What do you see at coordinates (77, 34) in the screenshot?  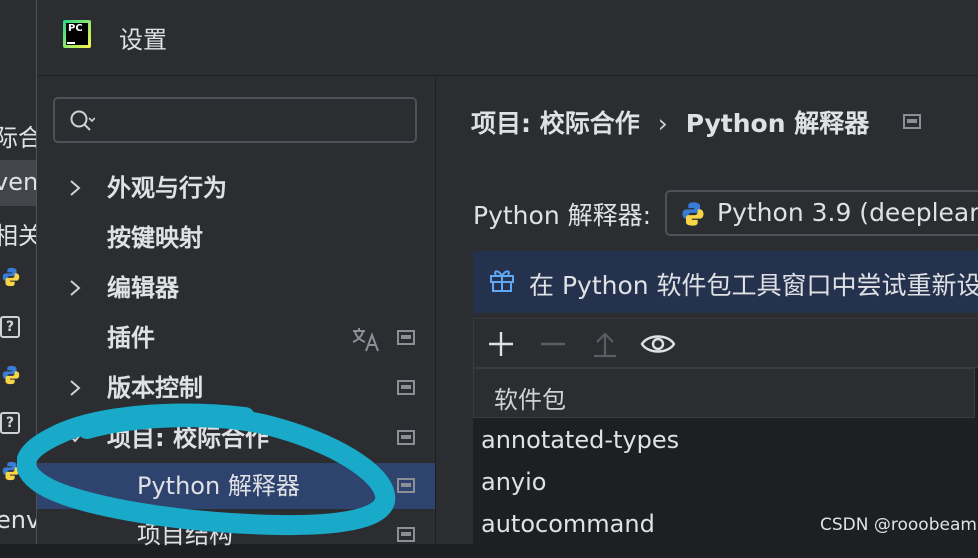 I see `pycharm-logo-icon: PC` at bounding box center [77, 34].